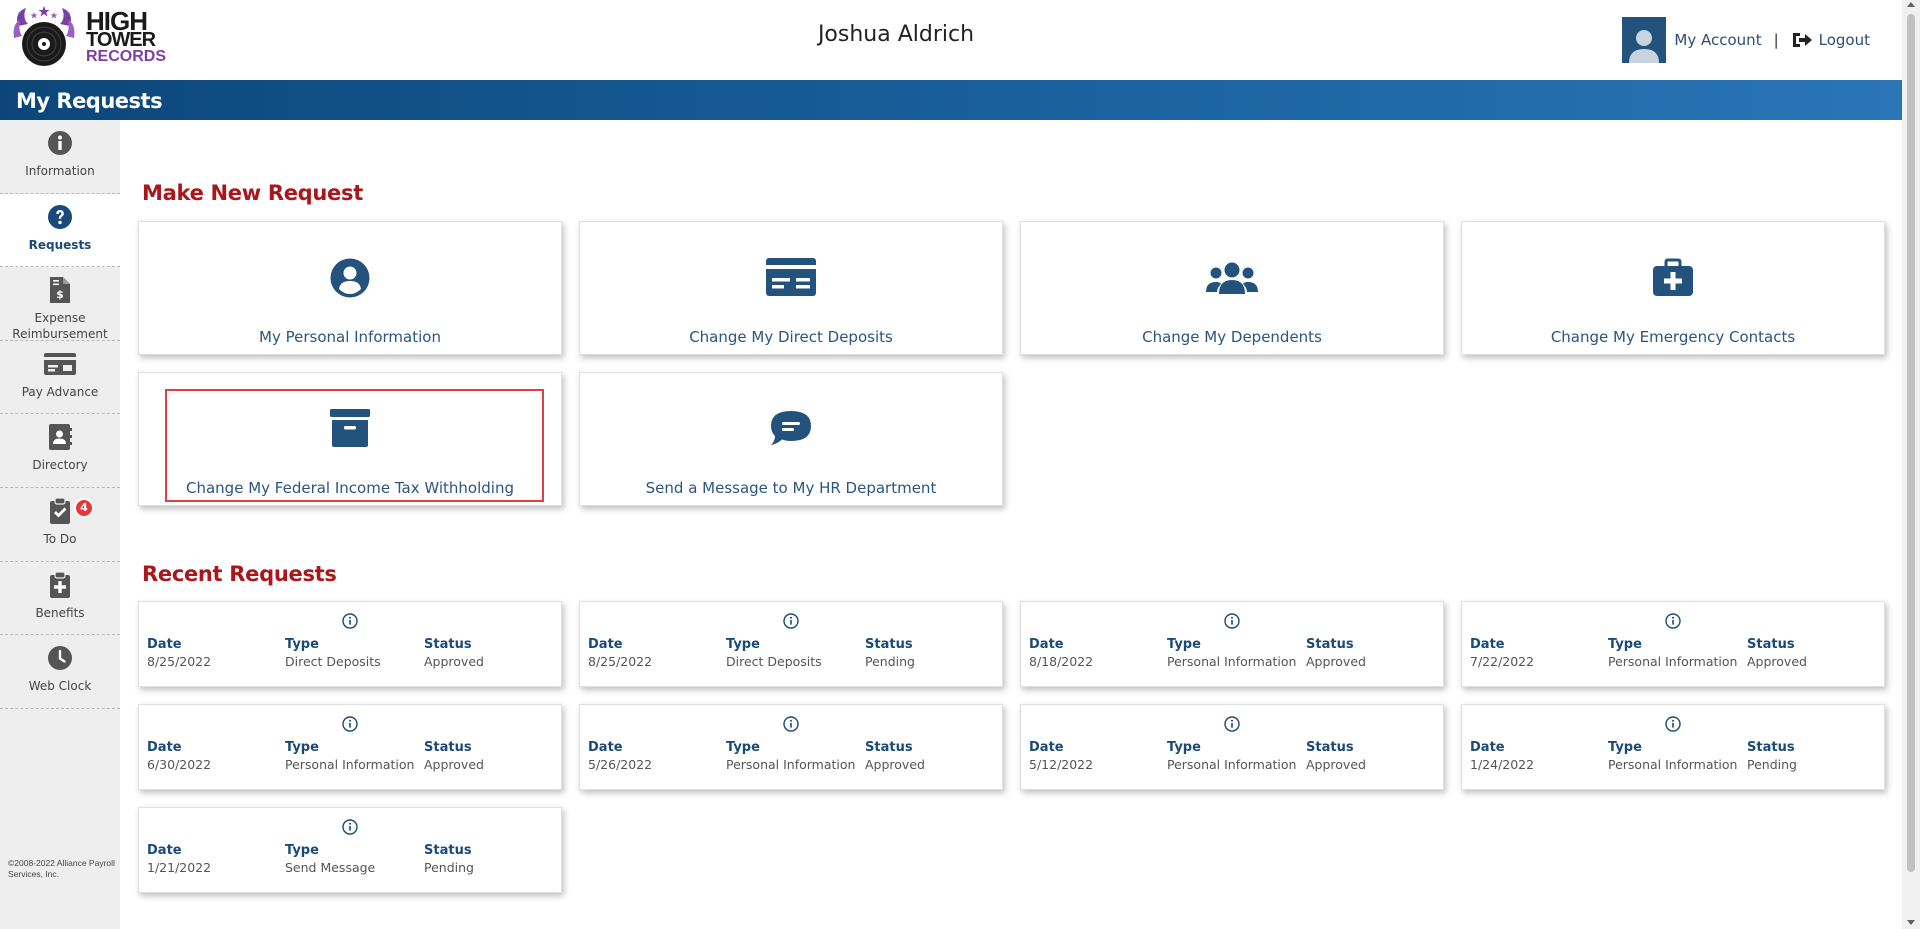 This screenshot has width=1920, height=929. I want to click on request-card-label: Send a Message to My HR Department, so click(791, 488).